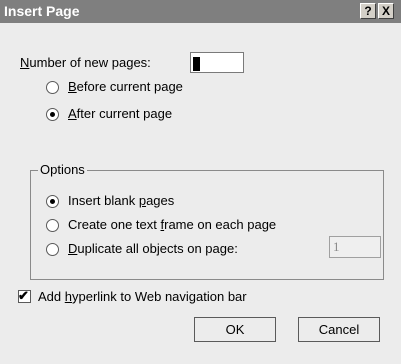 Image resolution: width=401 pixels, height=364 pixels. I want to click on after-current-page-radio, so click(52, 114).